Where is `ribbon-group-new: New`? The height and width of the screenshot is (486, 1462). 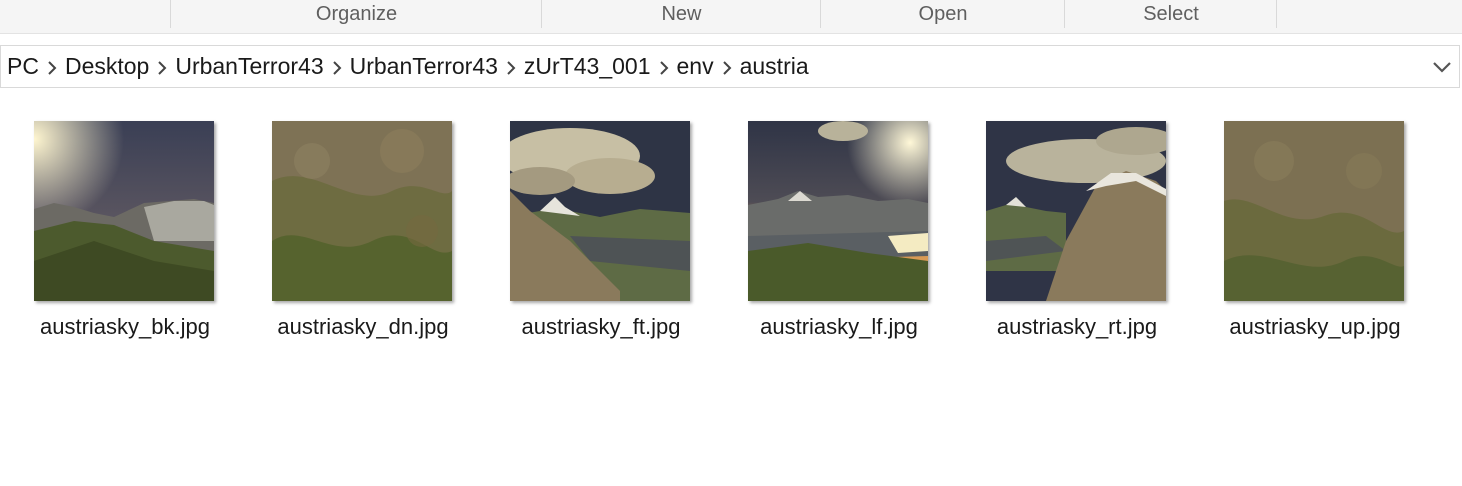
ribbon-group-new: New is located at coordinates (681, 14).